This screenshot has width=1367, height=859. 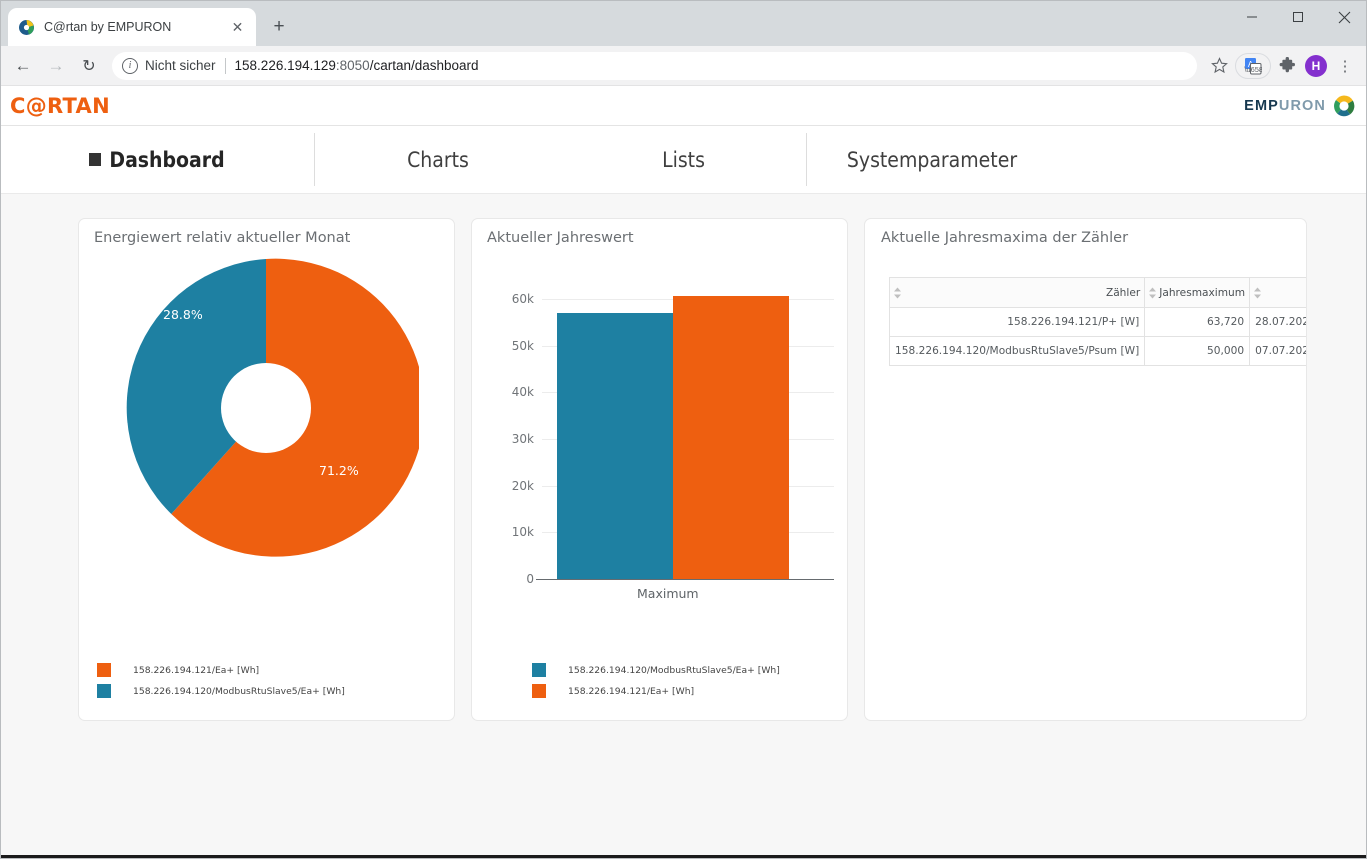 I want to click on legend-label: 158.226.194.121/Ea+ [Wh], so click(x=631, y=691).